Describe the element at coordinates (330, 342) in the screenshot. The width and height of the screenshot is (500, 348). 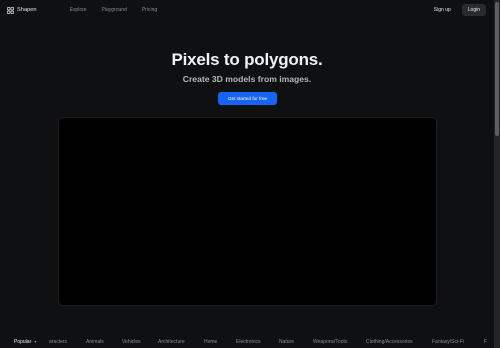
I see `category-tab-weapons-tools: Weapons/Tools` at that location.